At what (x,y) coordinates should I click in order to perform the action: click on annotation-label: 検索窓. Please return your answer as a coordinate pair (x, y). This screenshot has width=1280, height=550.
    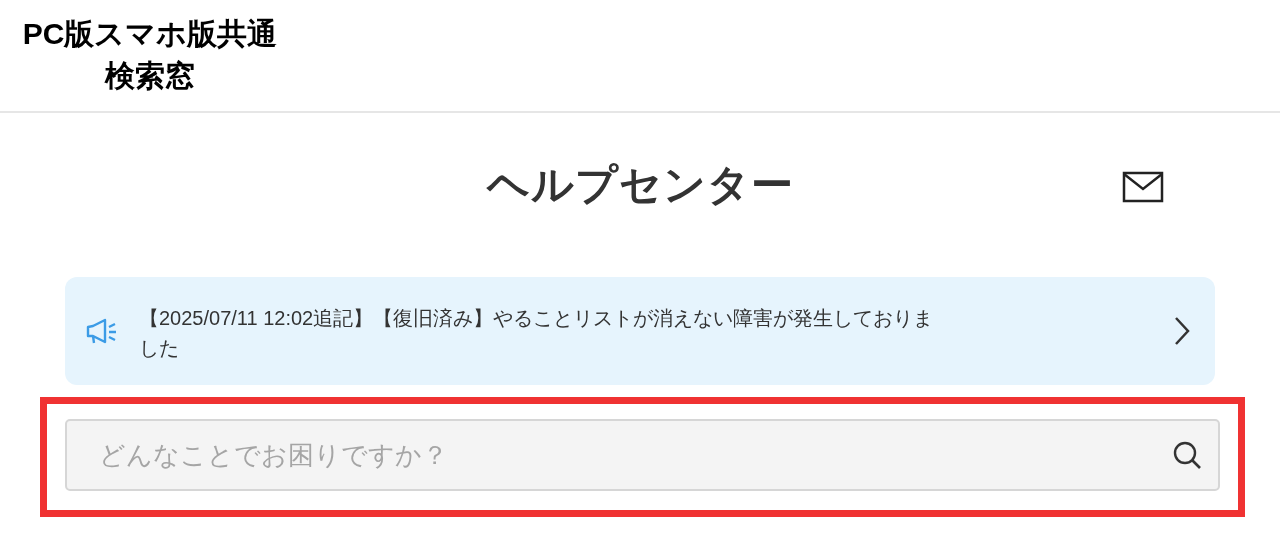
    Looking at the image, I should click on (150, 76).